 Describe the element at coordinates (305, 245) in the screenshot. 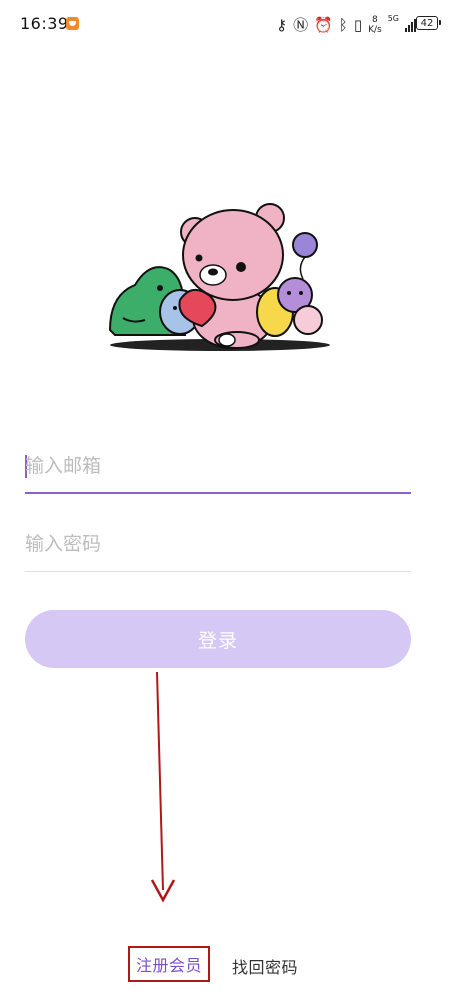

I see `purple-balloon` at that location.